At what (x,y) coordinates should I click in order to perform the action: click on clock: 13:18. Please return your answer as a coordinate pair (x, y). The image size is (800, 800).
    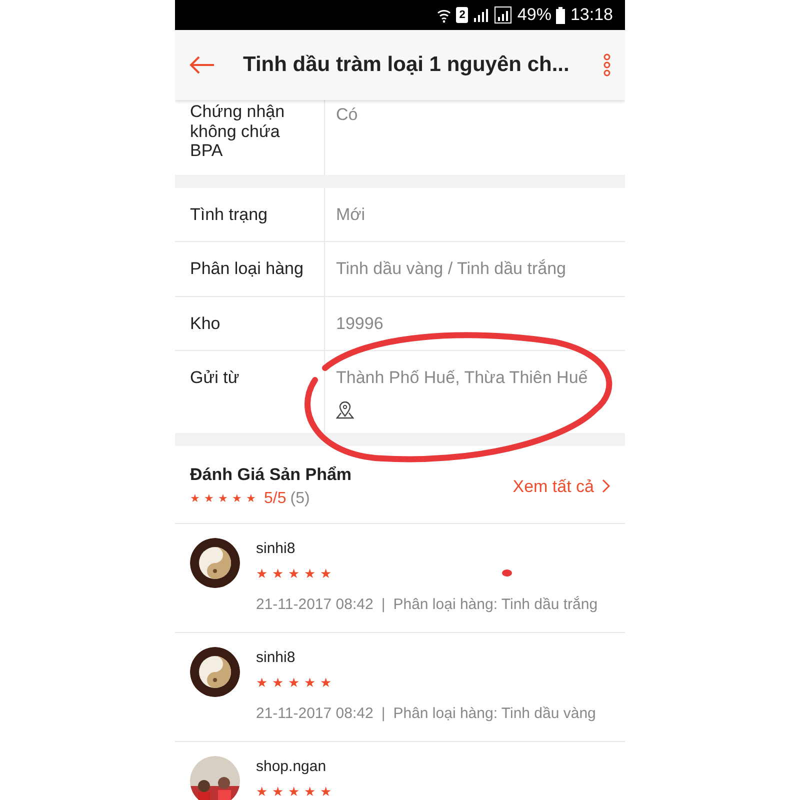
    Looking at the image, I should click on (591, 15).